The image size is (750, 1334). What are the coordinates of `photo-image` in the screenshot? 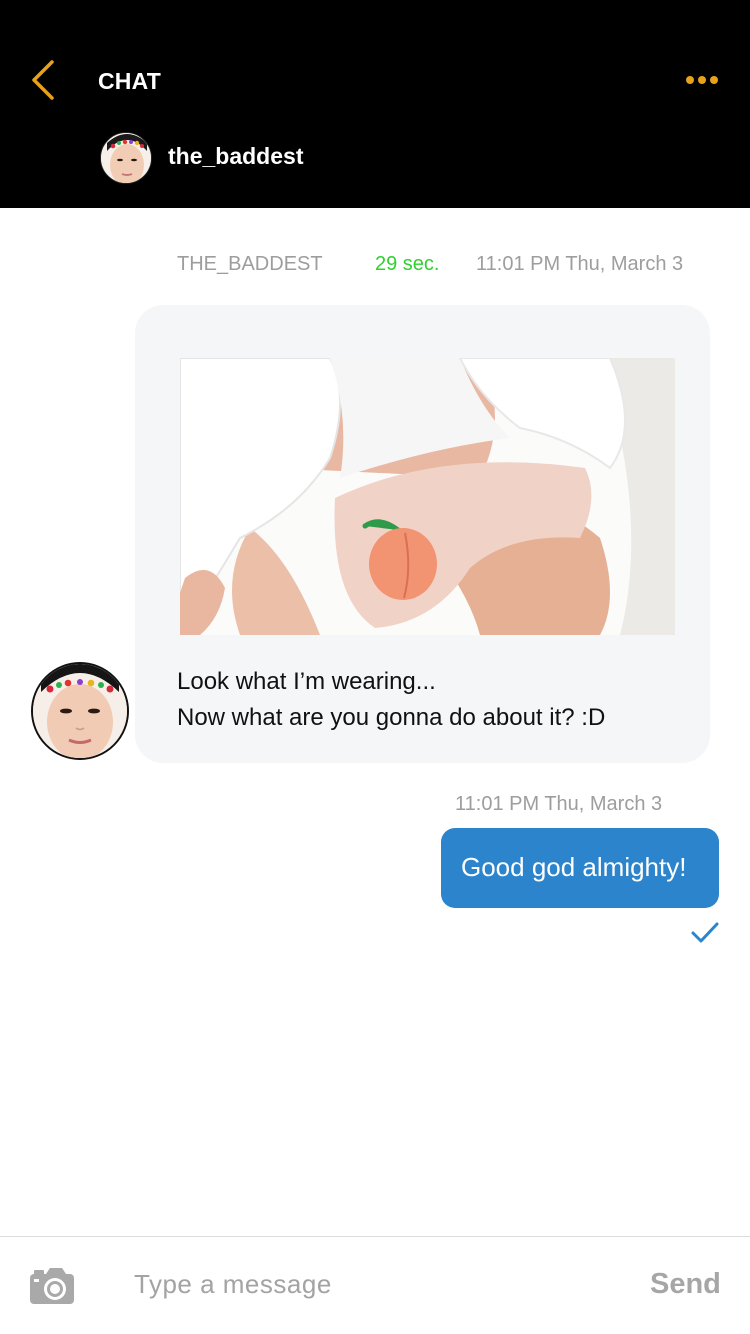 It's located at (427, 496).